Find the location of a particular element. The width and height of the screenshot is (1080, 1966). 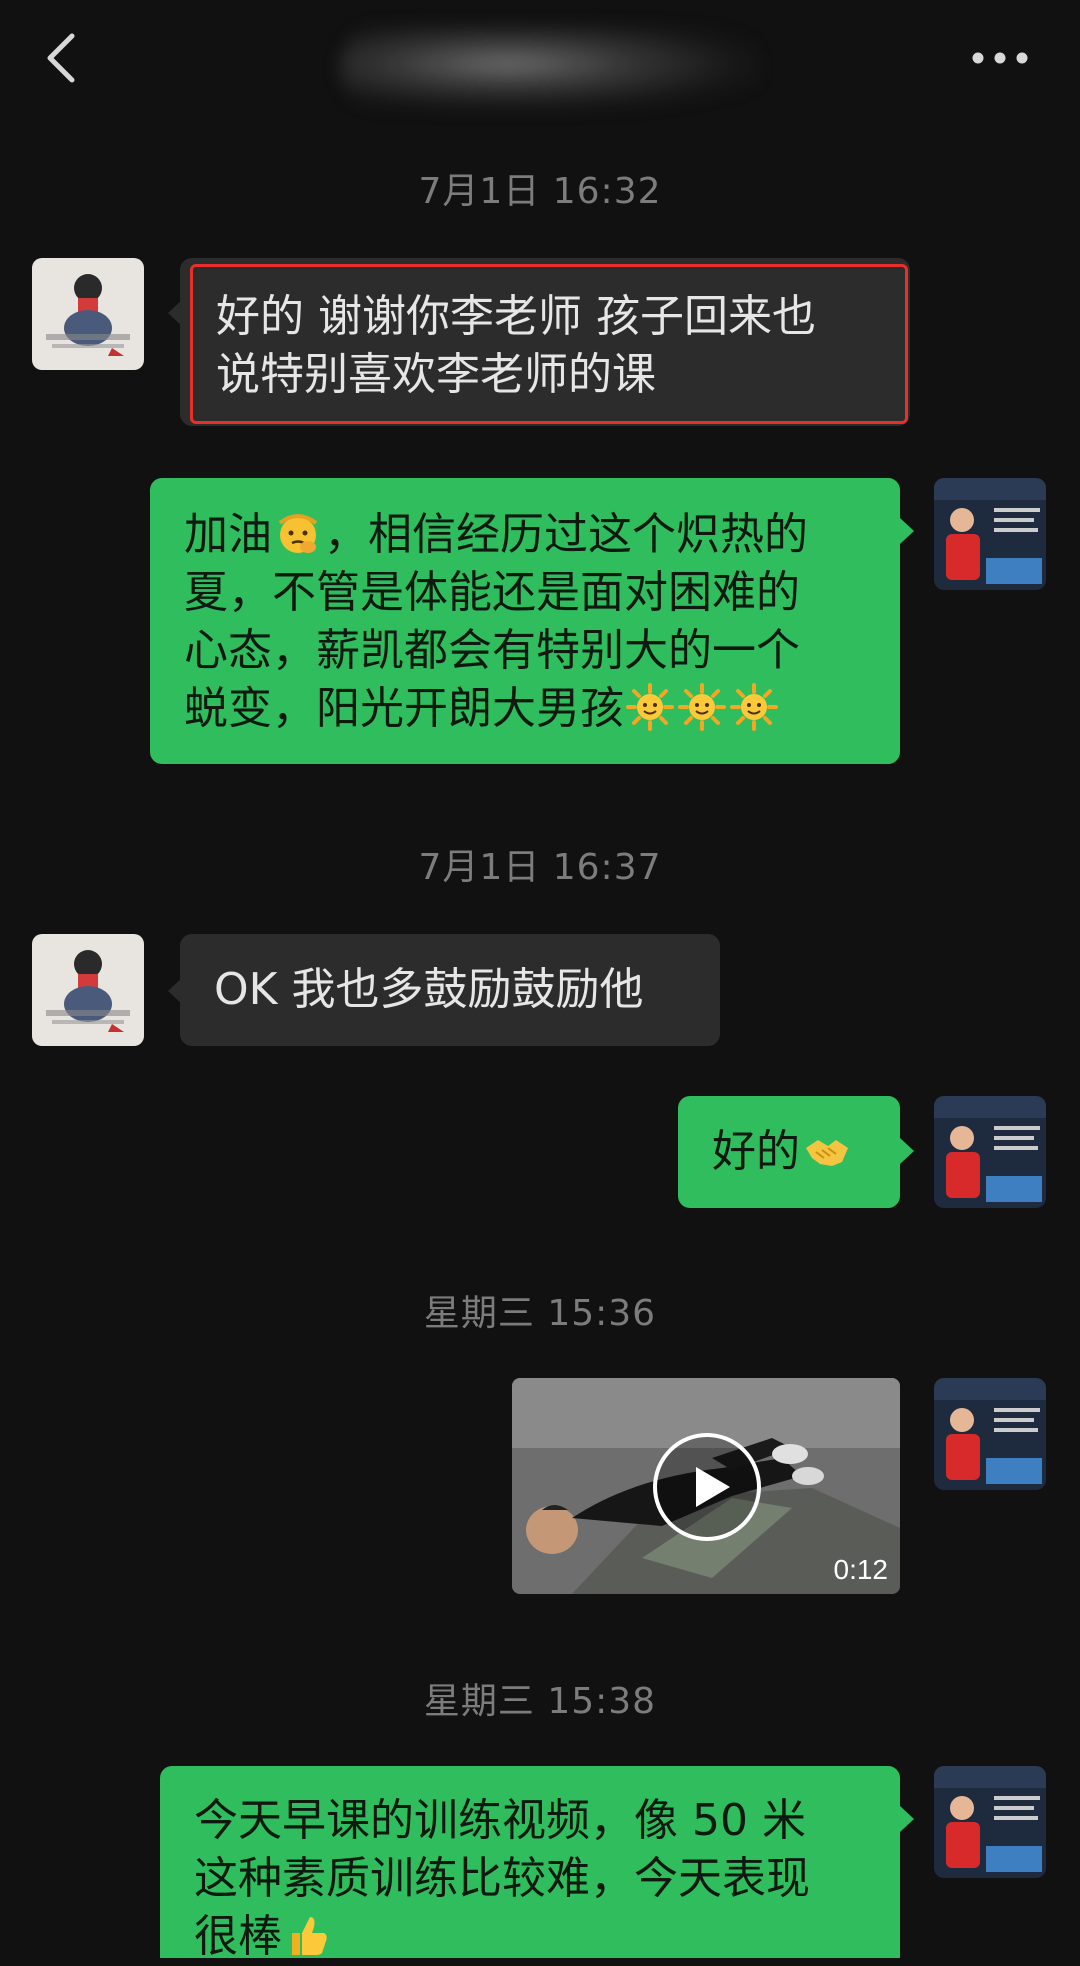

message-timestamp: 星期三 15:36 is located at coordinates (540, 1313).